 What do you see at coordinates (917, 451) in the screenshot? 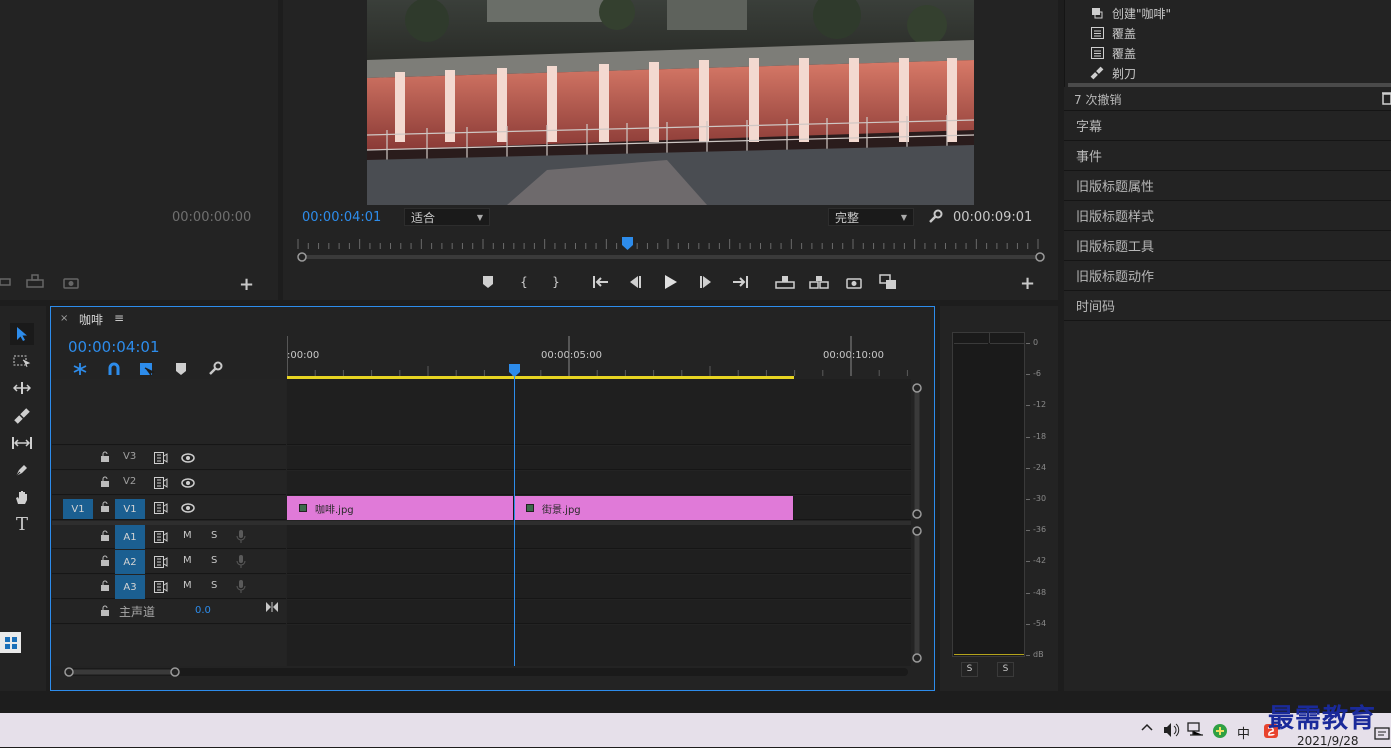
I see `video-vertical-scrollbar` at bounding box center [917, 451].